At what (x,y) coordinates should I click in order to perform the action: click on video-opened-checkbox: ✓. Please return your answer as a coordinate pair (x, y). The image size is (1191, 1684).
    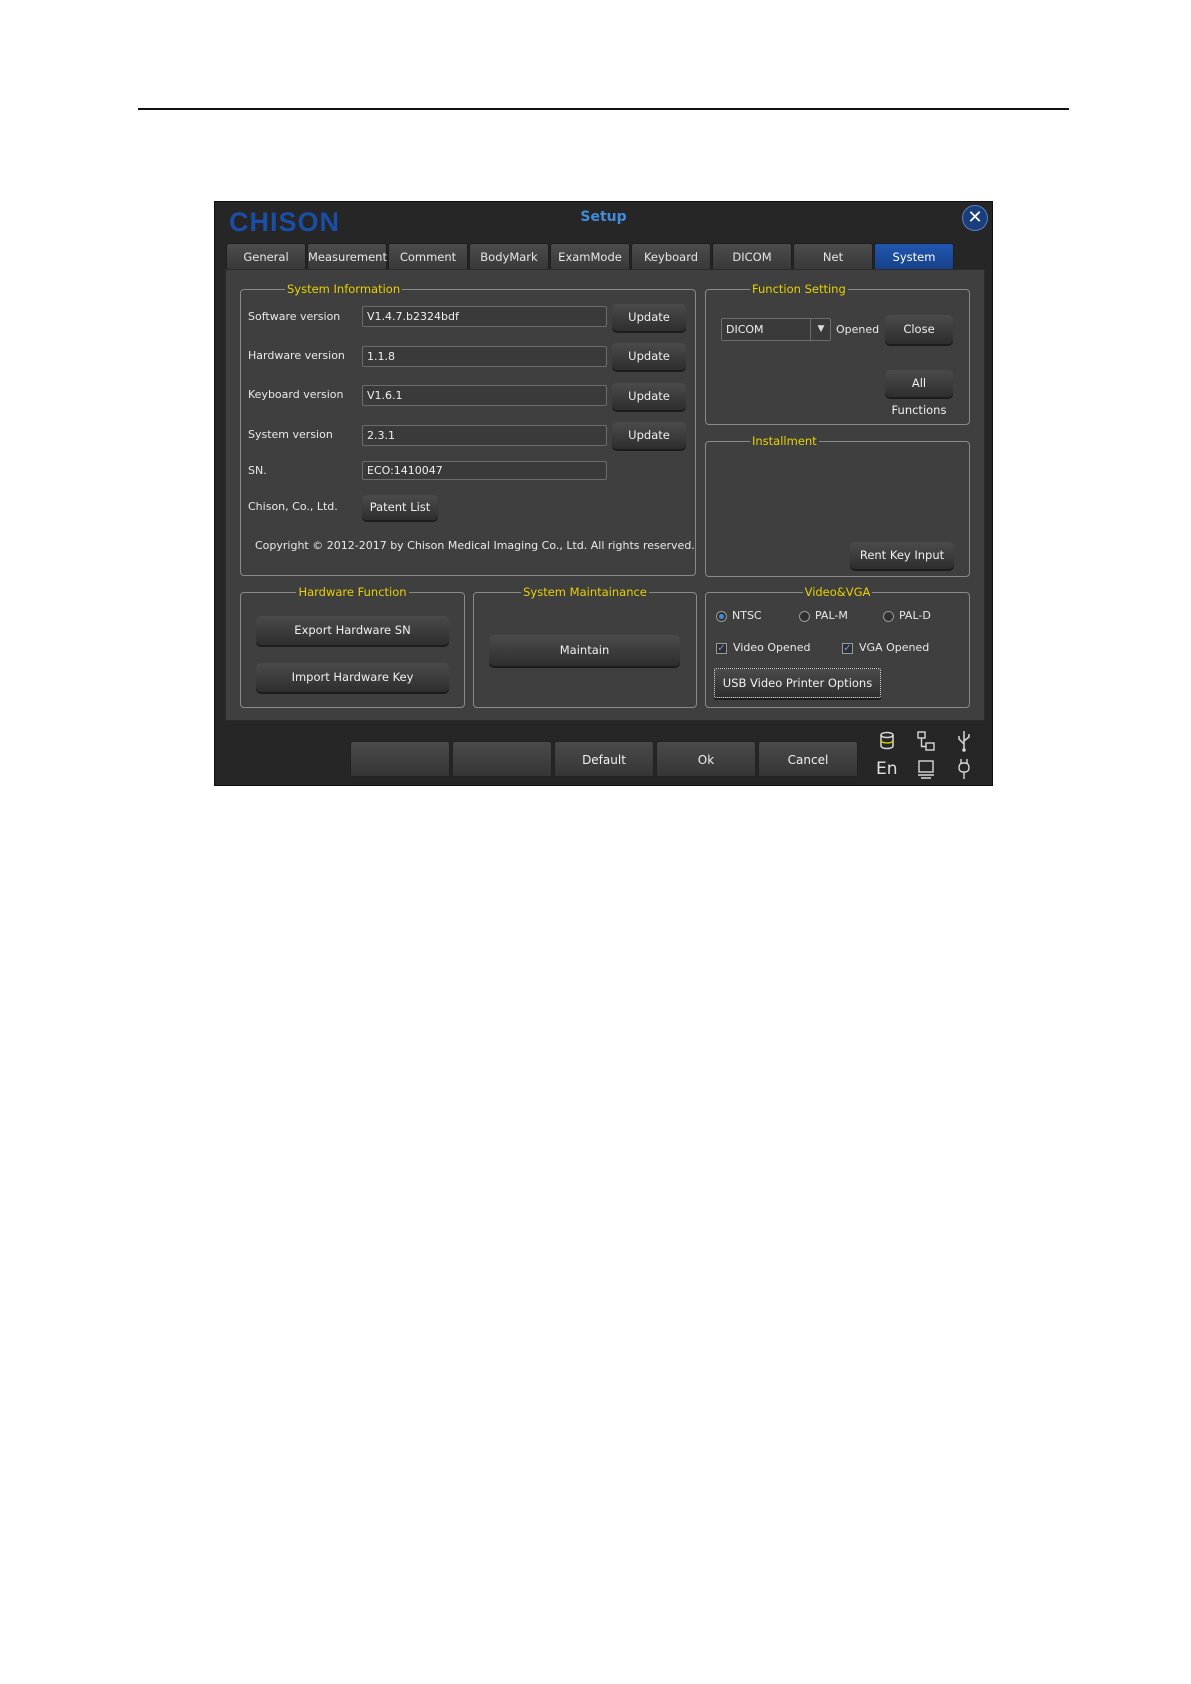
    Looking at the image, I should click on (721, 648).